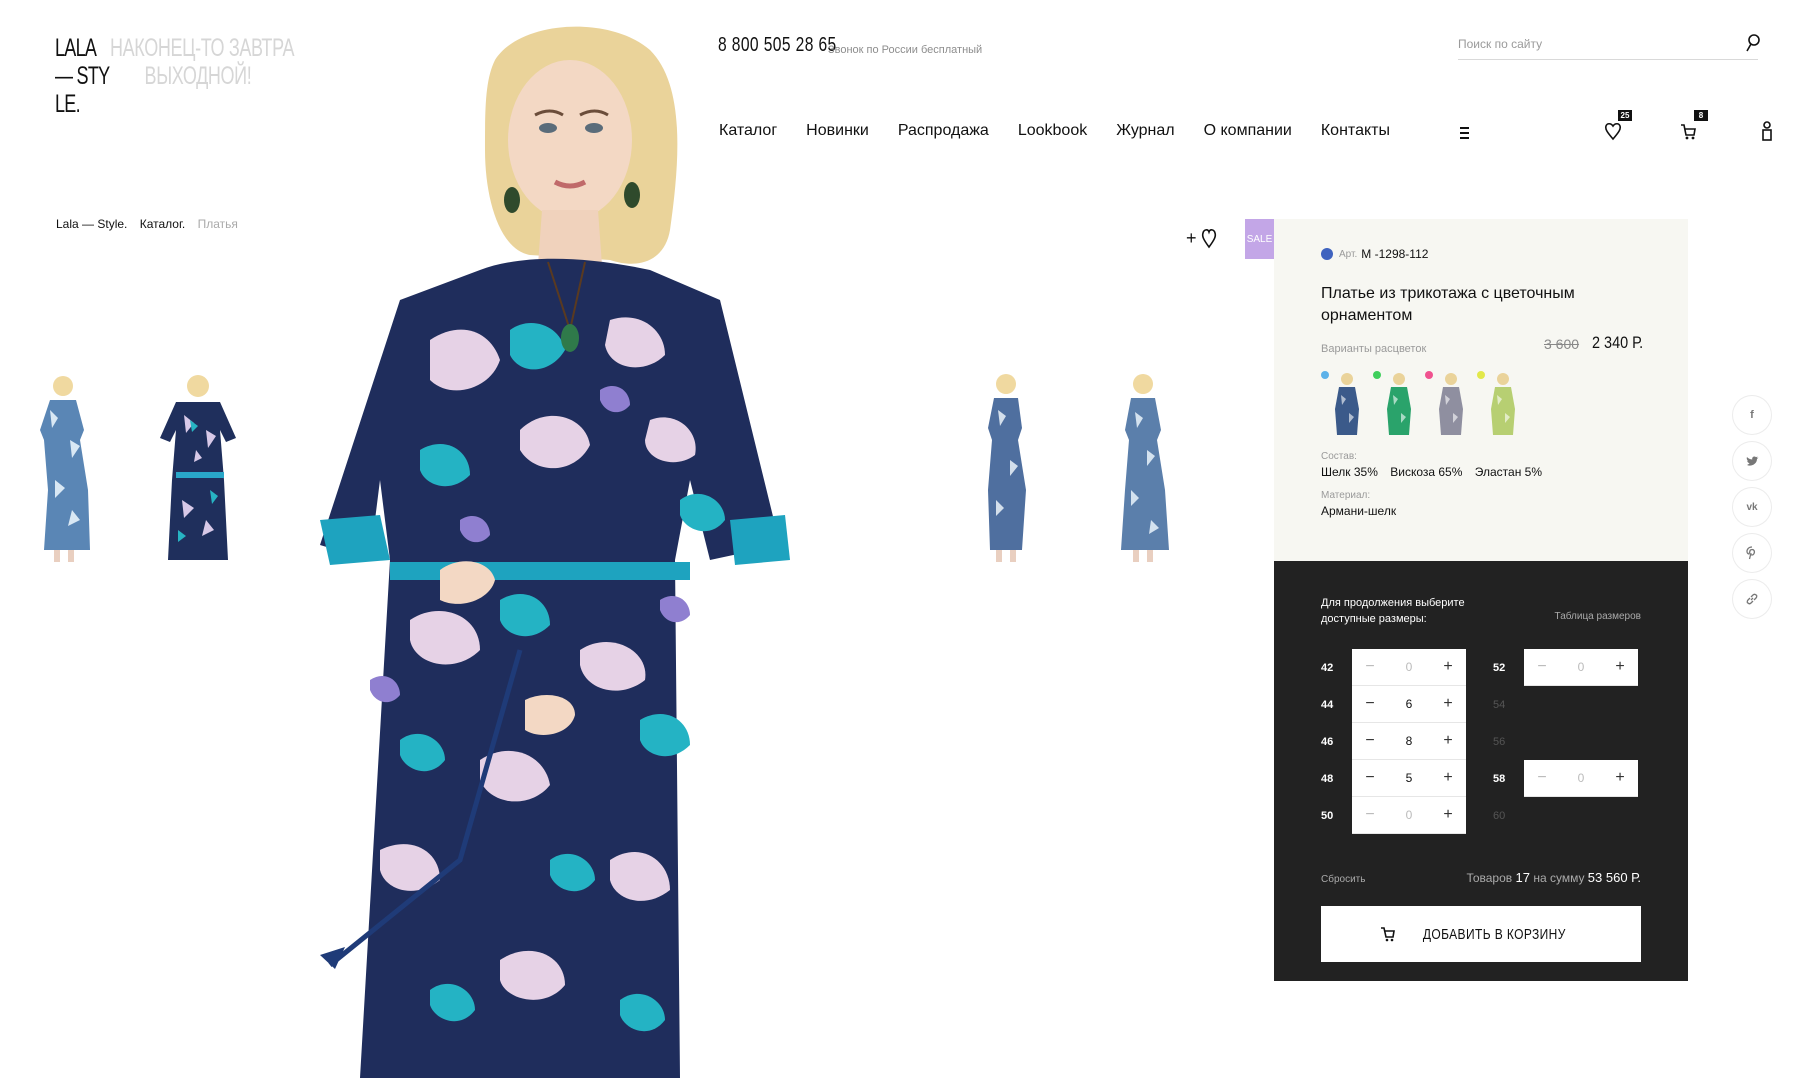  I want to click on cart-button: 8, so click(1692, 127).